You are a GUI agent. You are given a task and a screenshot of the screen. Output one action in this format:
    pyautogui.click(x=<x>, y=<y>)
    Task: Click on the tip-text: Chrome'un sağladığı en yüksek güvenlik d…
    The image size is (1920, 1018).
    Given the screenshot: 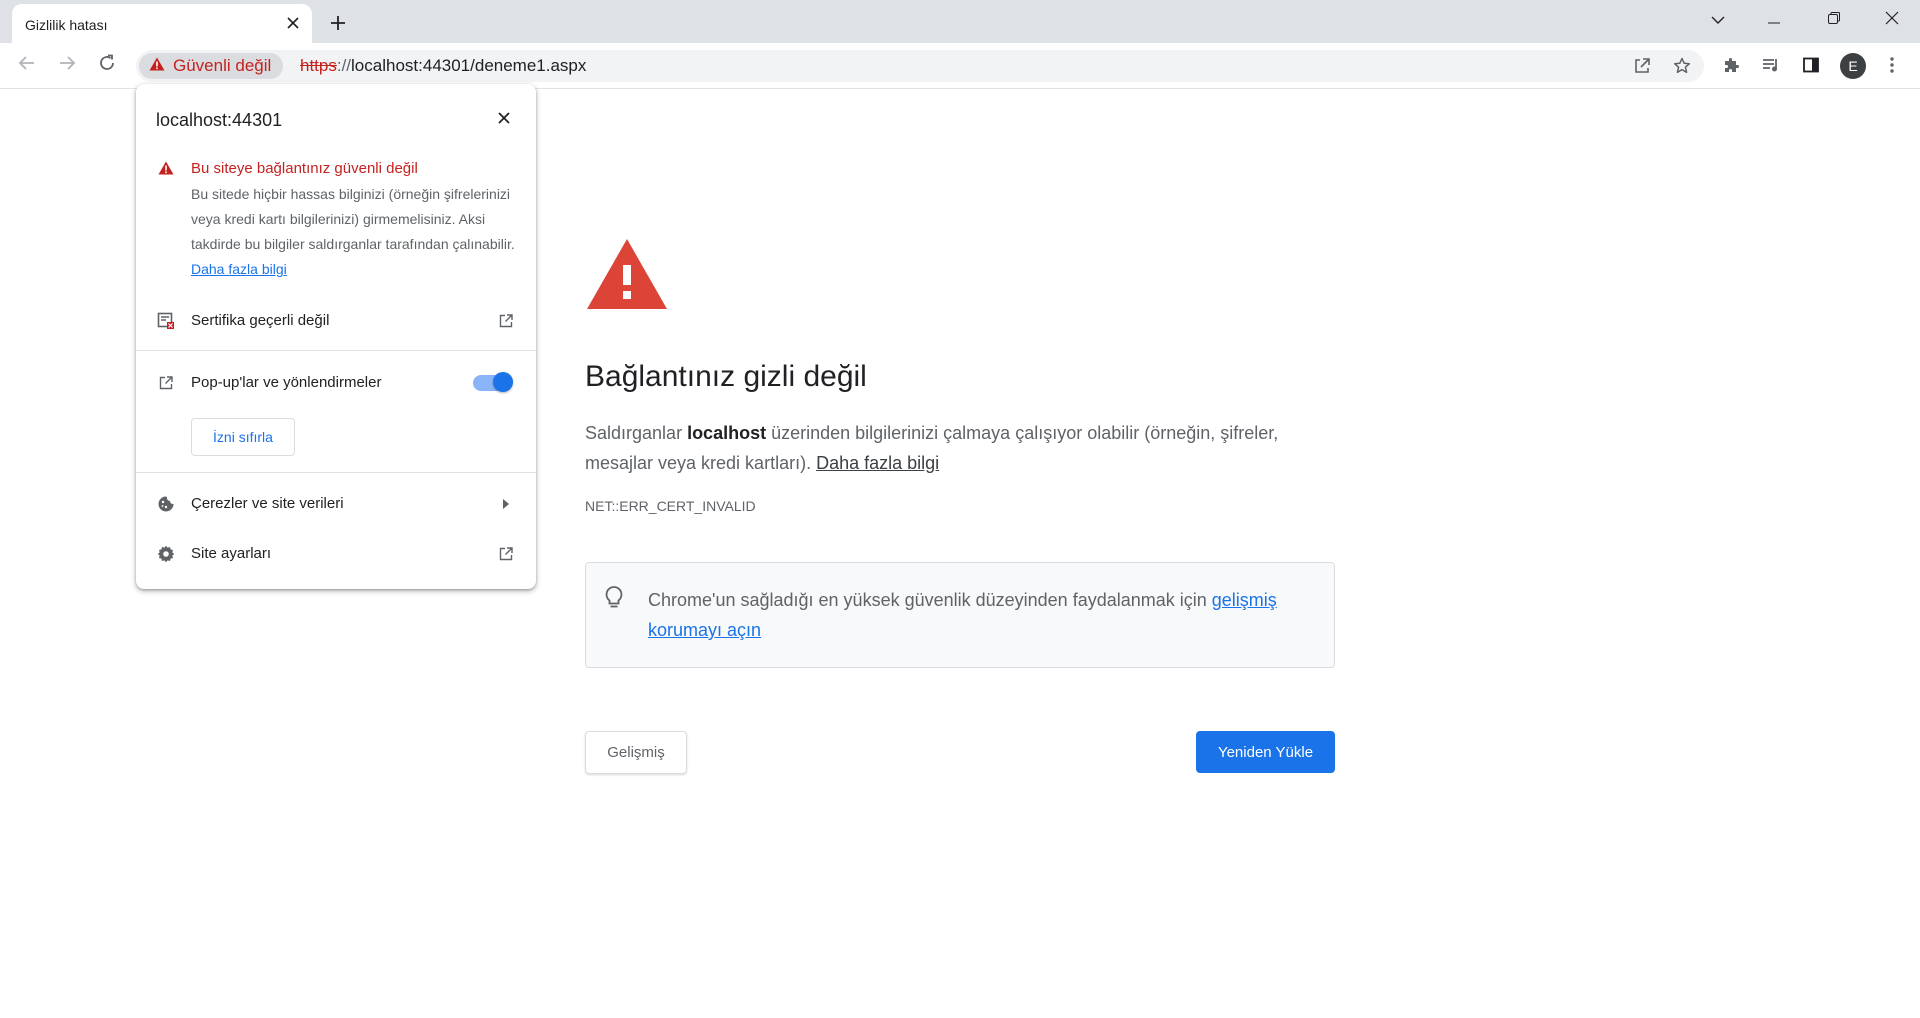 What is the action you would take?
    pyautogui.click(x=983, y=615)
    